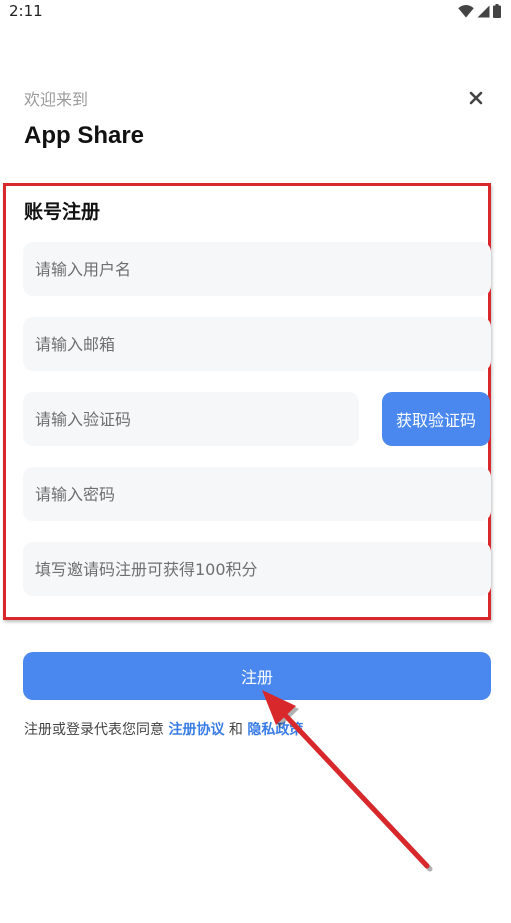 The width and height of the screenshot is (511, 923). I want to click on close-icon, so click(476, 98).